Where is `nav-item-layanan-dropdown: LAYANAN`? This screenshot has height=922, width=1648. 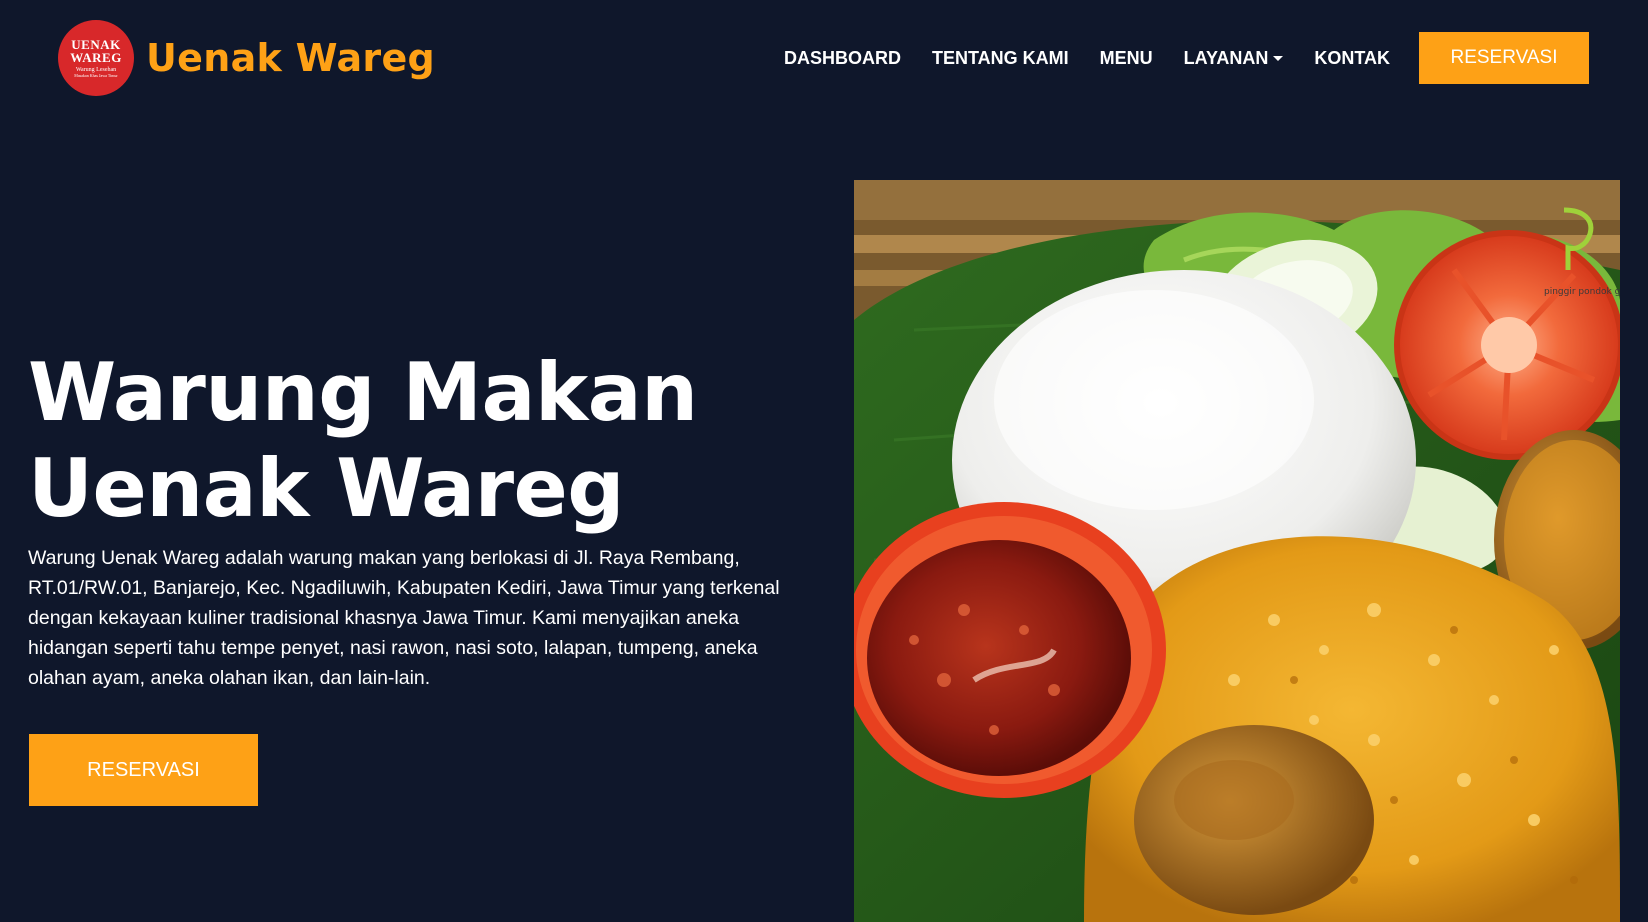 nav-item-layanan-dropdown: LAYANAN is located at coordinates (1234, 58).